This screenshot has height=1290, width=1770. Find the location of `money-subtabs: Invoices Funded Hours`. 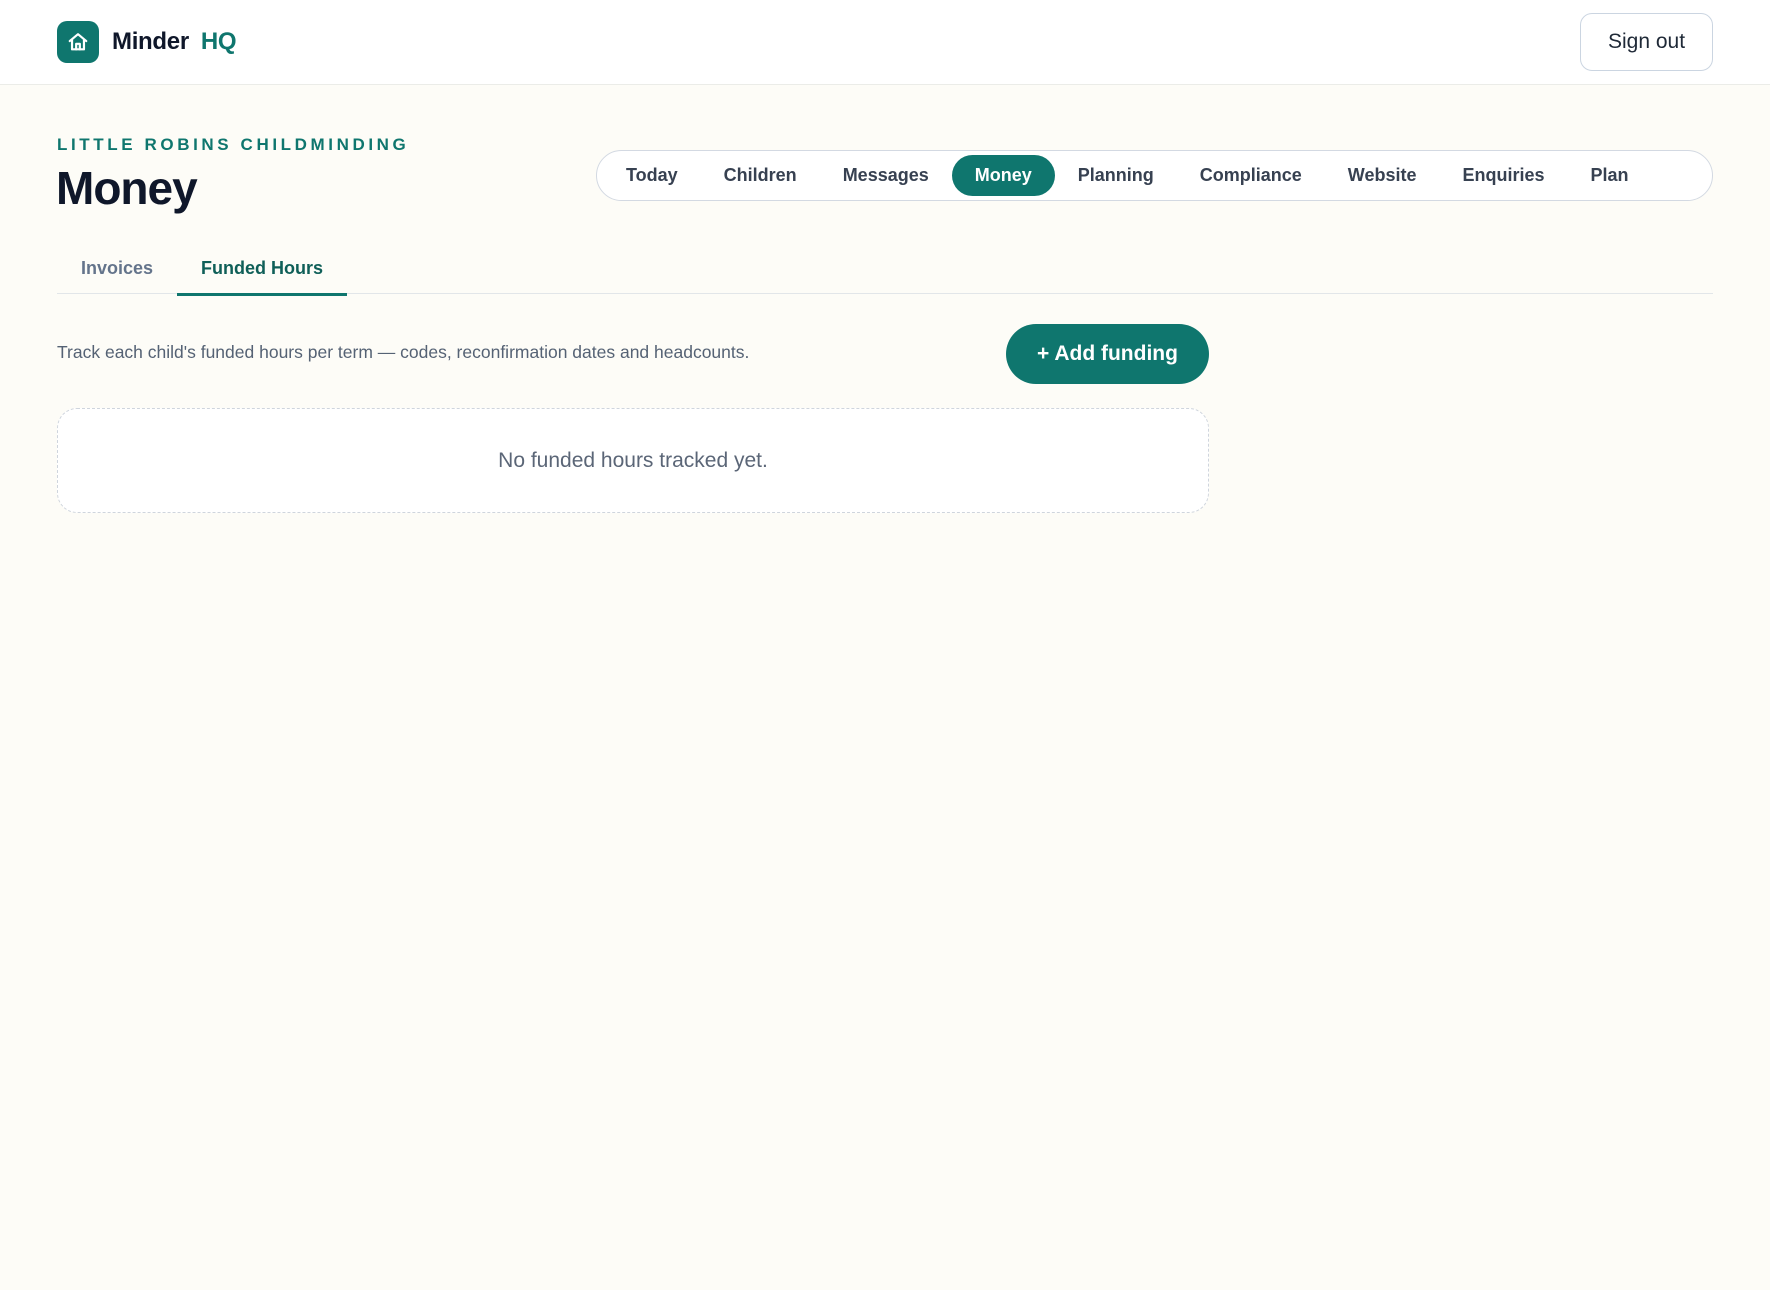

money-subtabs: Invoices Funded Hours is located at coordinates (885, 269).